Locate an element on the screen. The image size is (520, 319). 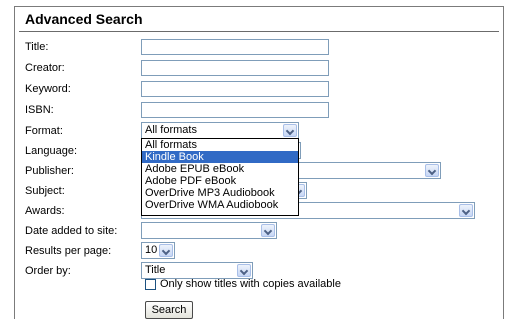
copies-available-label: Only show titles with copies available is located at coordinates (250, 284).